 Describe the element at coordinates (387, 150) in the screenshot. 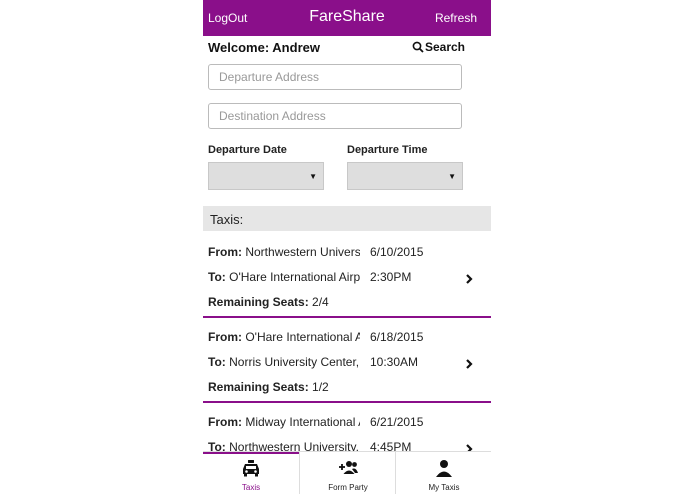

I see `departure-time-label: Departure Time` at that location.